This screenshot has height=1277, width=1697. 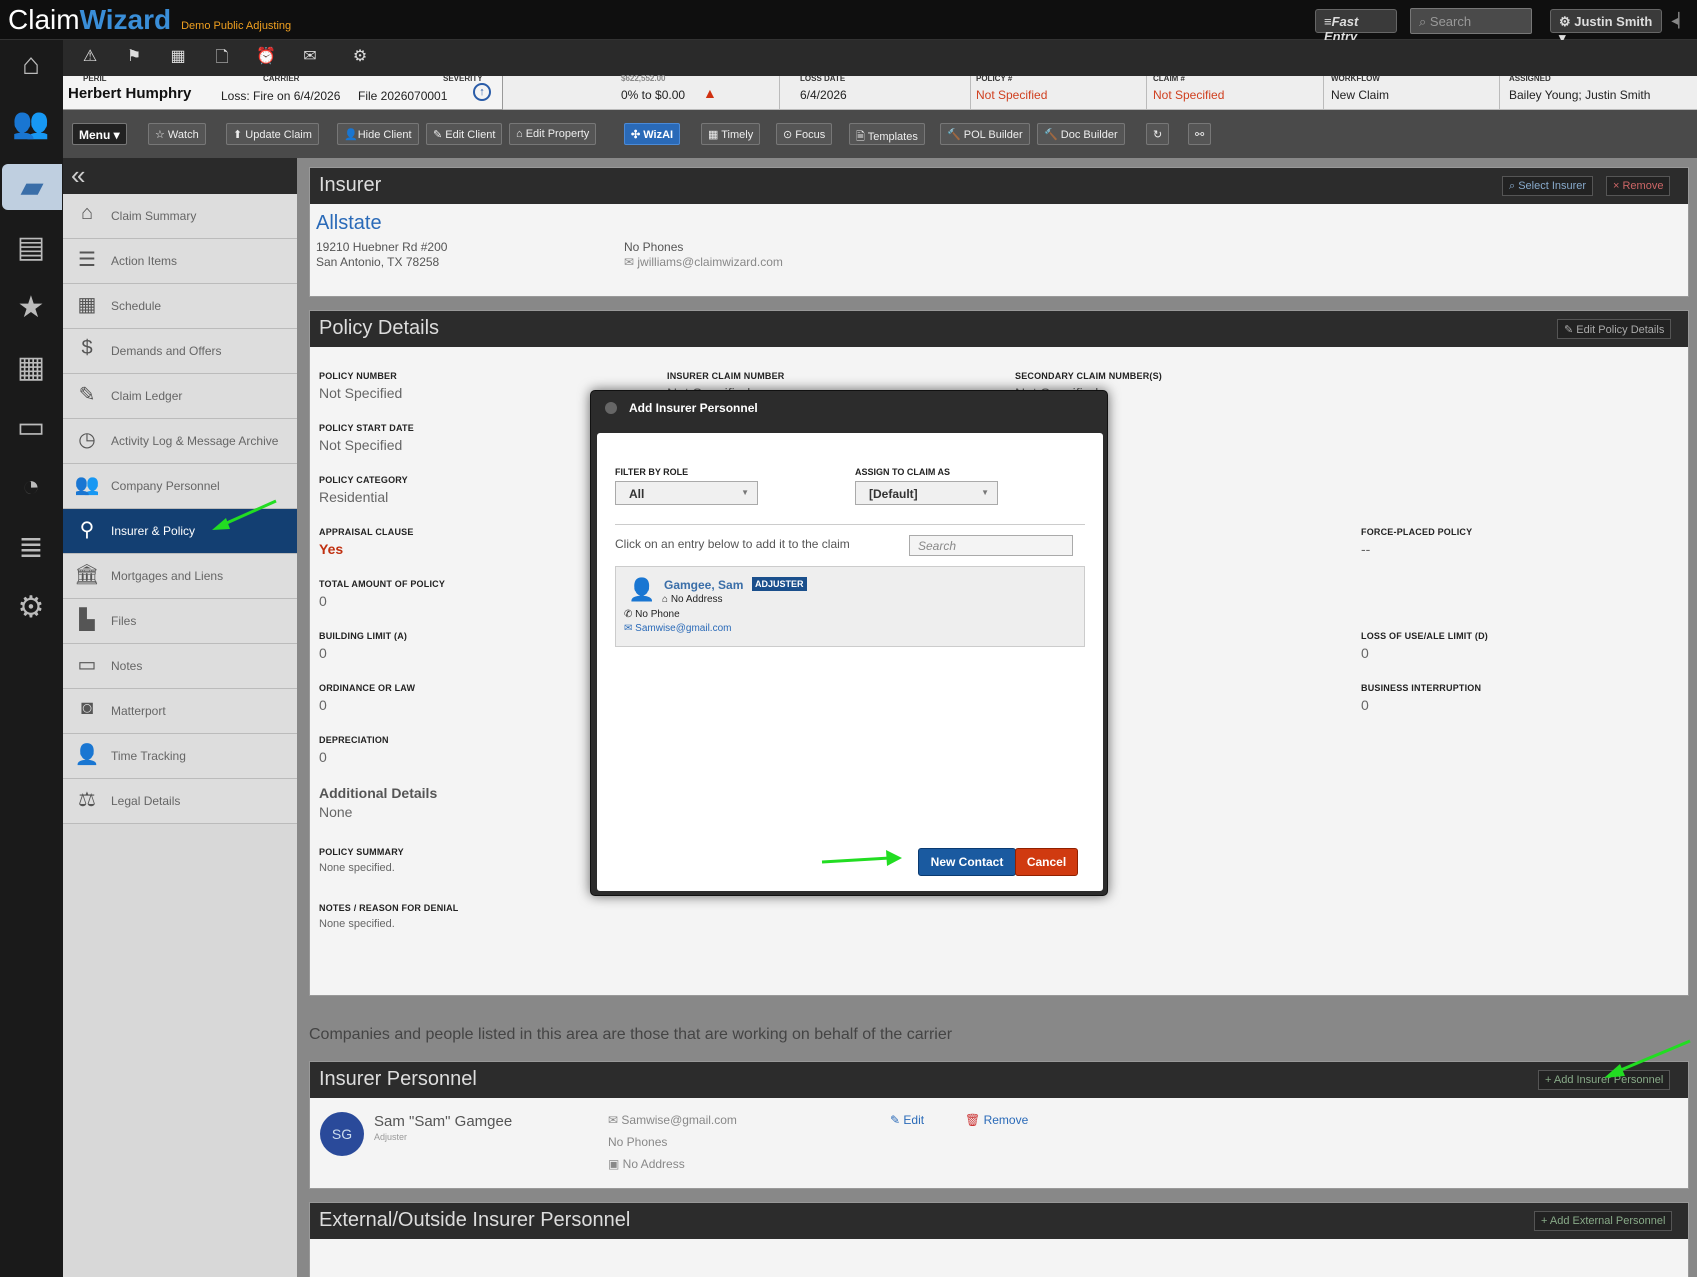 I want to click on global-search-input: ⌕ Search, so click(x=1471, y=21).